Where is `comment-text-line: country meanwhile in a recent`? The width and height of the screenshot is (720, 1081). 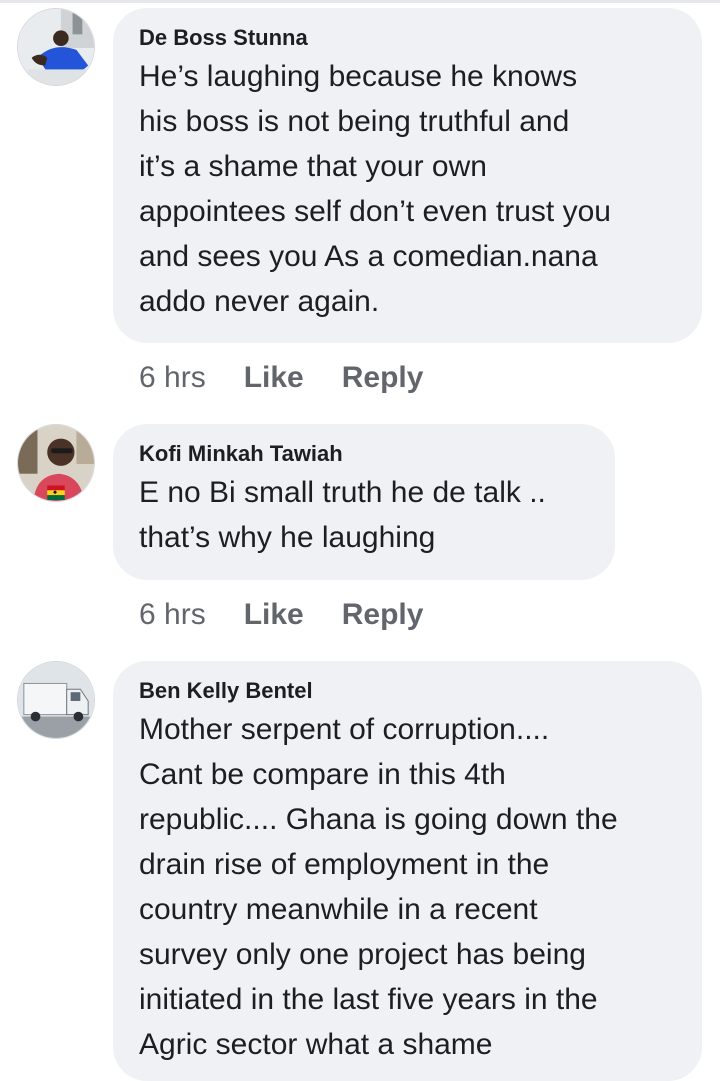 comment-text-line: country meanwhile in a recent is located at coordinates (338, 909).